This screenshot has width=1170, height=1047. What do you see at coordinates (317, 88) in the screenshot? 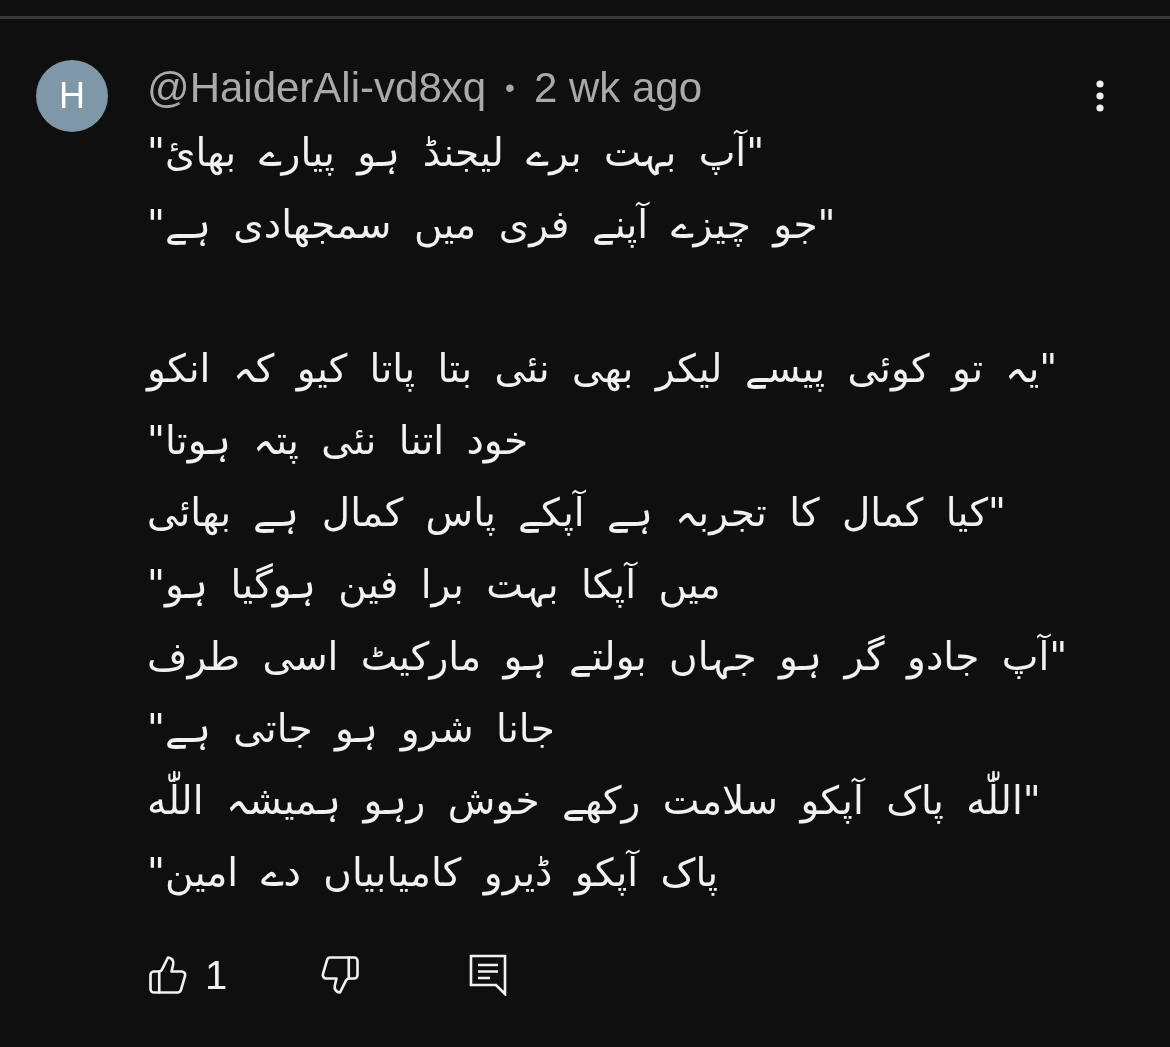
I see `author-name: @HaiderAli-vd8xq` at bounding box center [317, 88].